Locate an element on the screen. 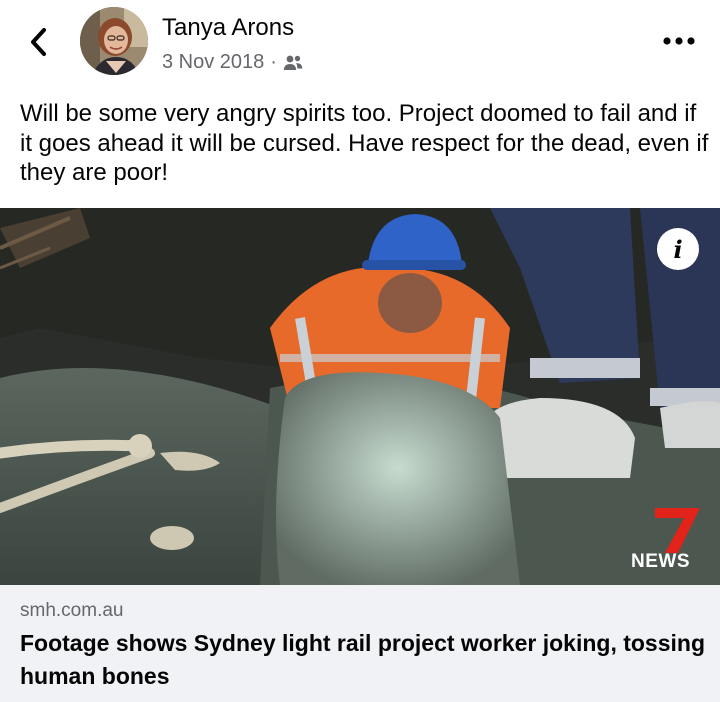 The width and height of the screenshot is (720, 702). author-avatar is located at coordinates (114, 41).